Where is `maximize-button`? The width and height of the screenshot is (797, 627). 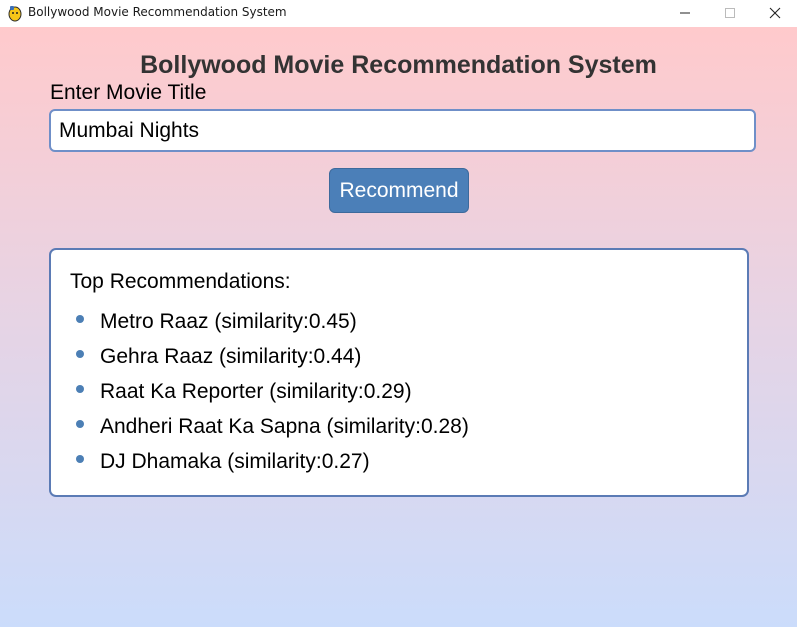
maximize-button is located at coordinates (730, 13).